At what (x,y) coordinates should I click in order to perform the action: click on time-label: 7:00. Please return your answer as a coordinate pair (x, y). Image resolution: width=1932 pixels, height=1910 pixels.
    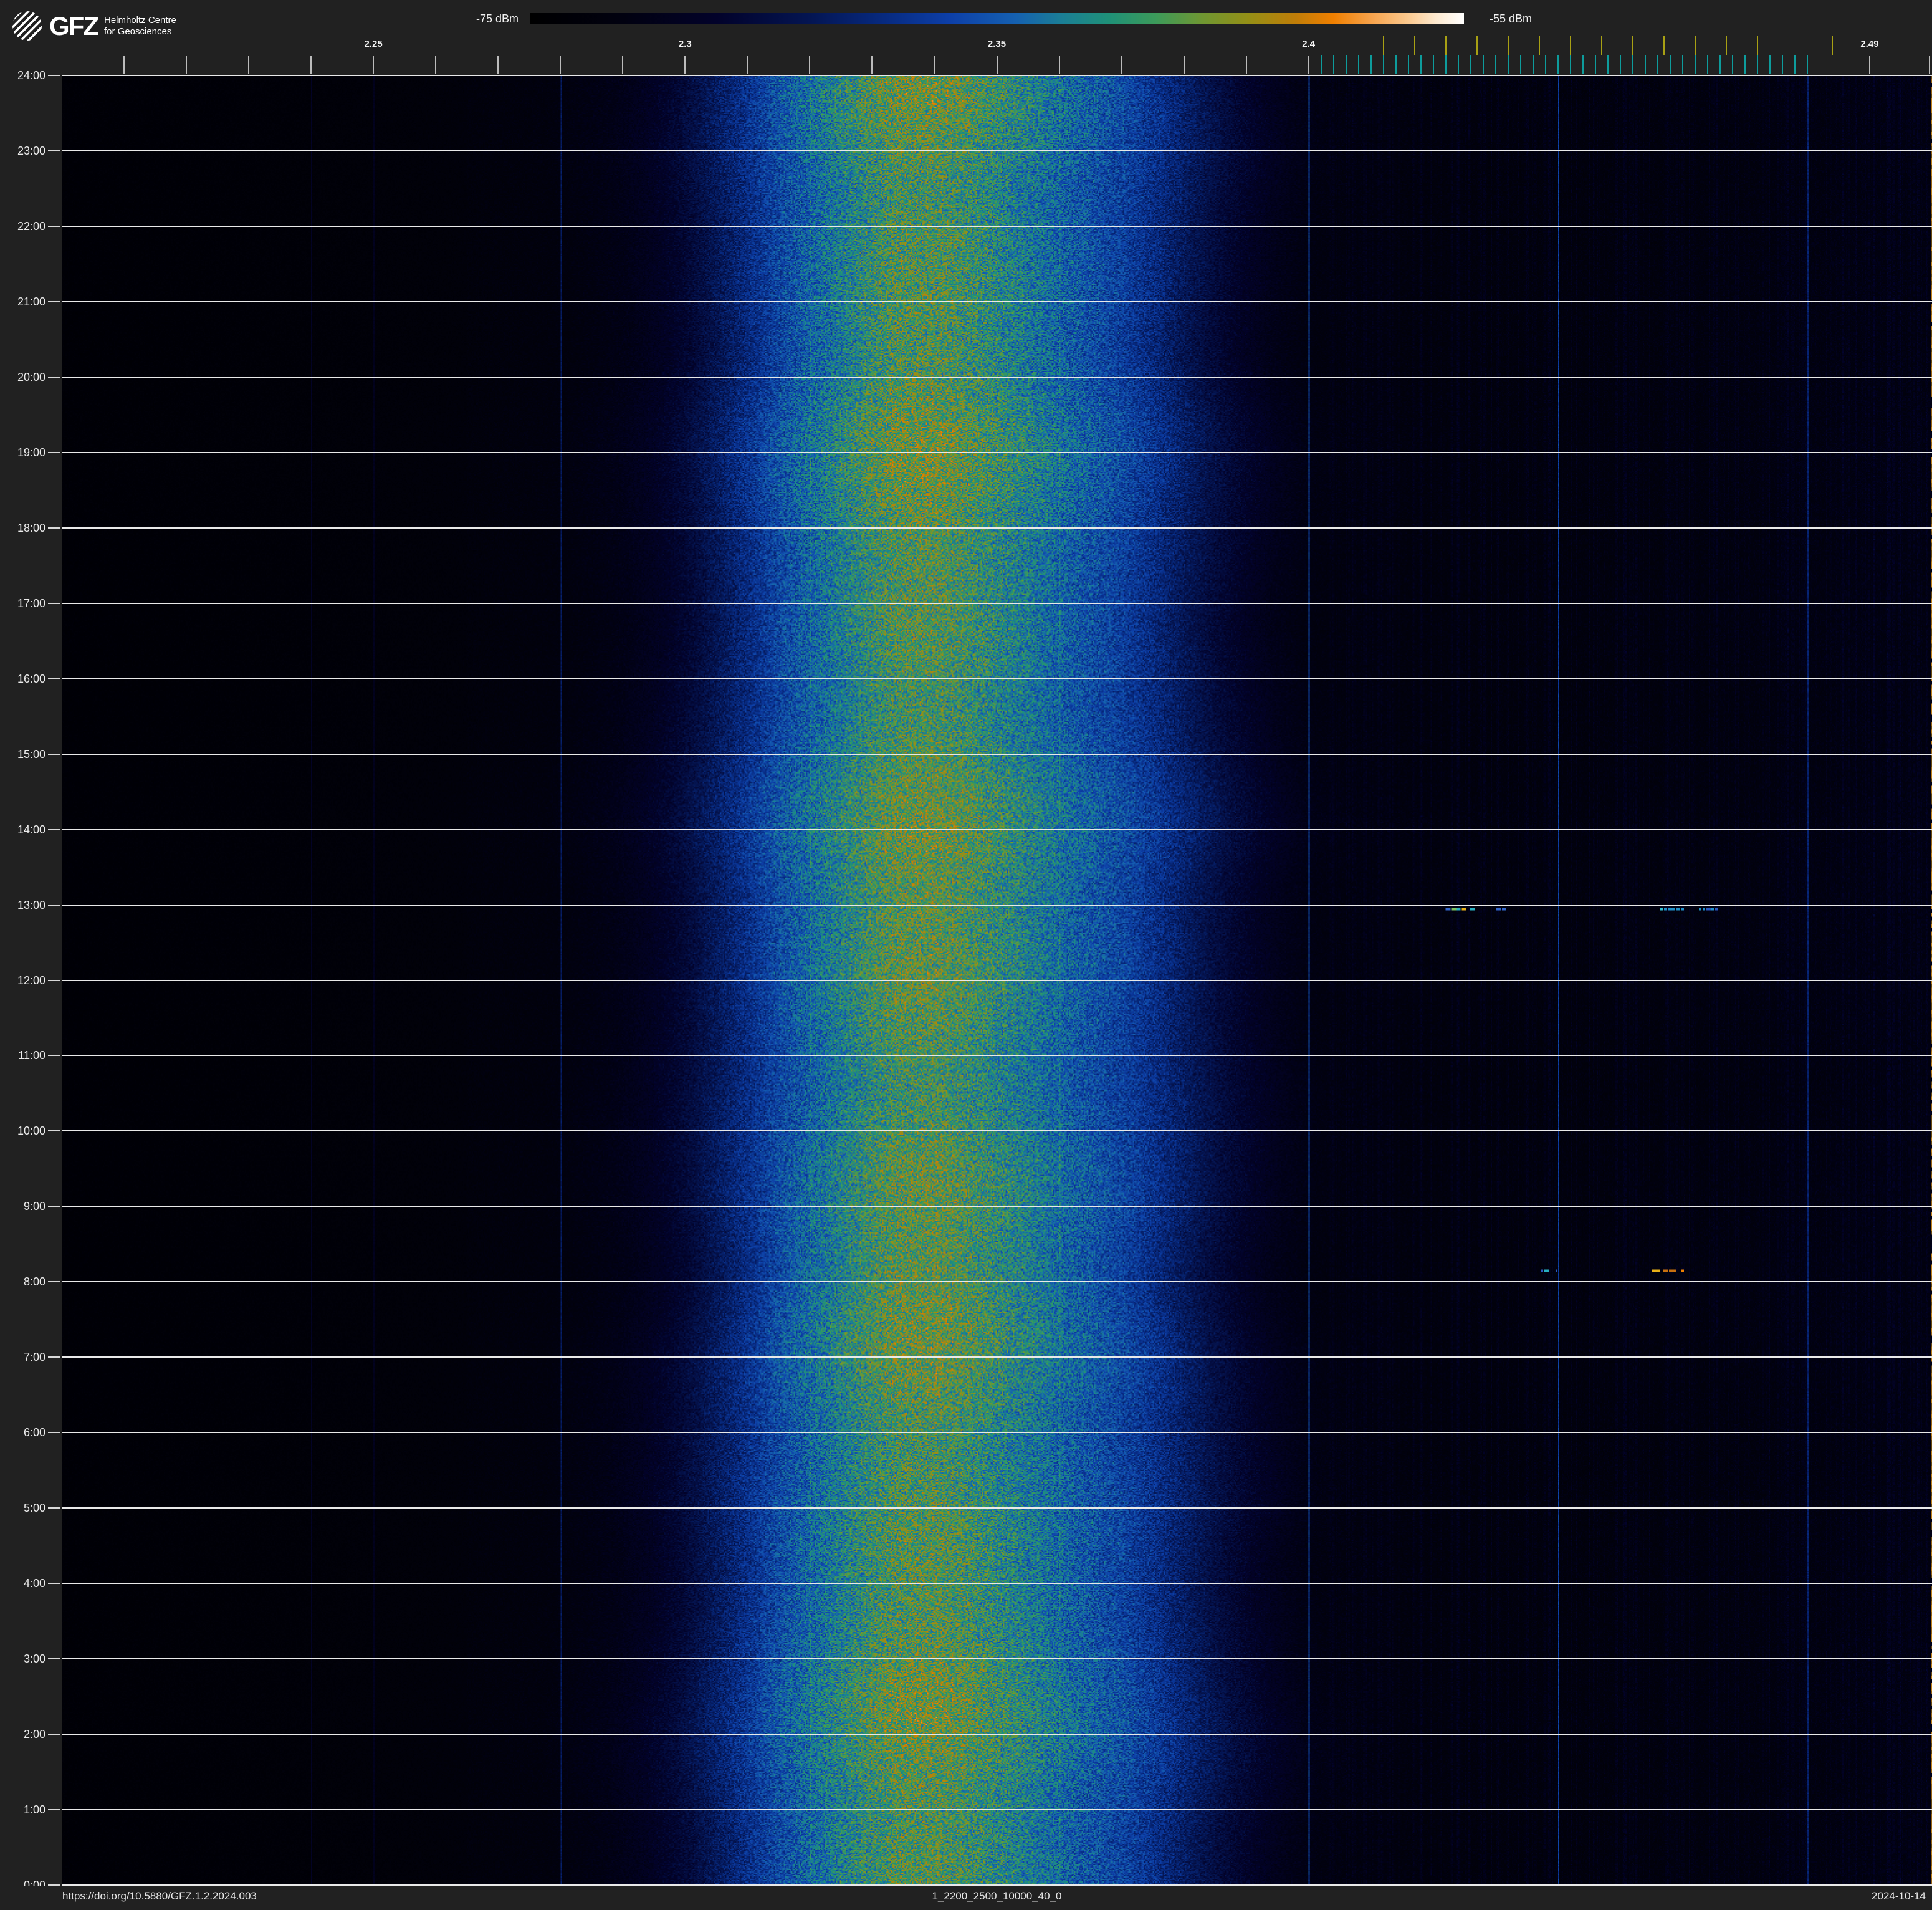
    Looking at the image, I should click on (34, 1357).